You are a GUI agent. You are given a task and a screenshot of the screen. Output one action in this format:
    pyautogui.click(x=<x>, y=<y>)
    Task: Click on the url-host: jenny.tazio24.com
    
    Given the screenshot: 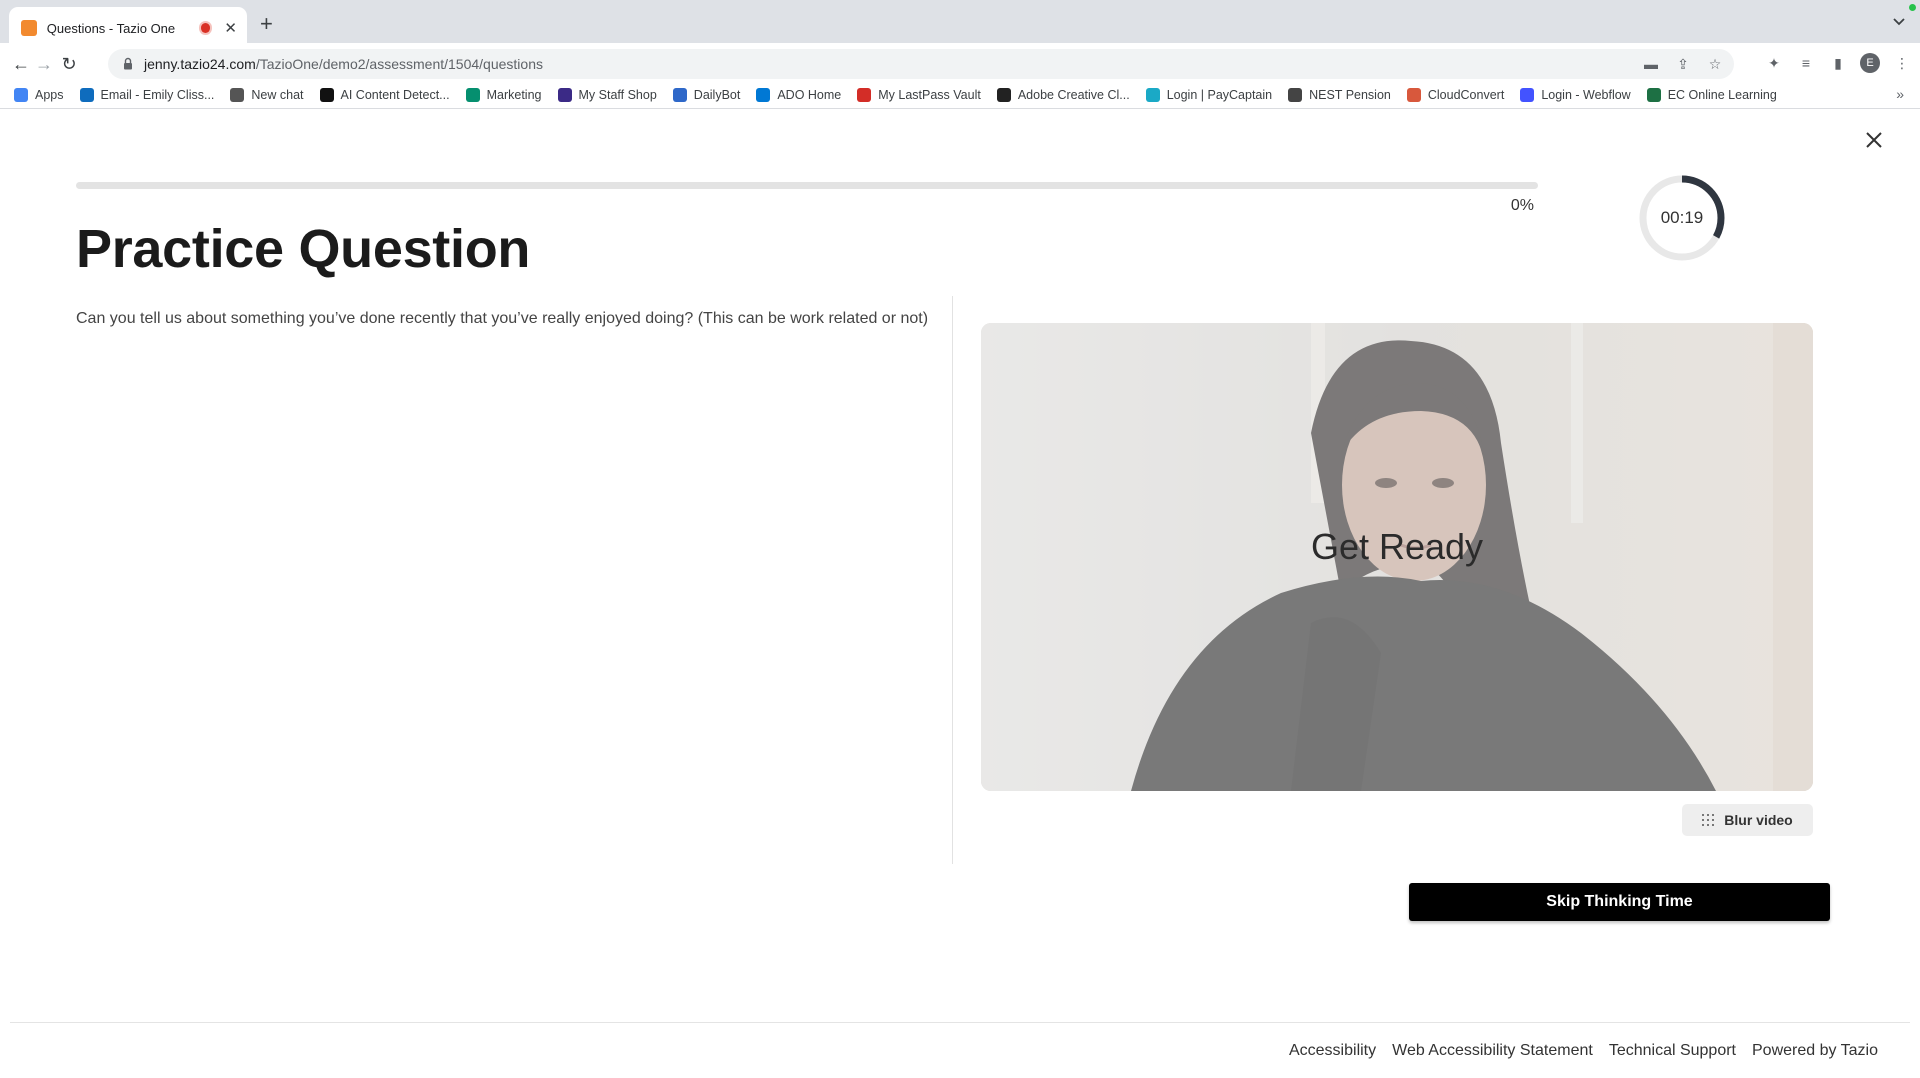 What is the action you would take?
    pyautogui.click(x=200, y=64)
    